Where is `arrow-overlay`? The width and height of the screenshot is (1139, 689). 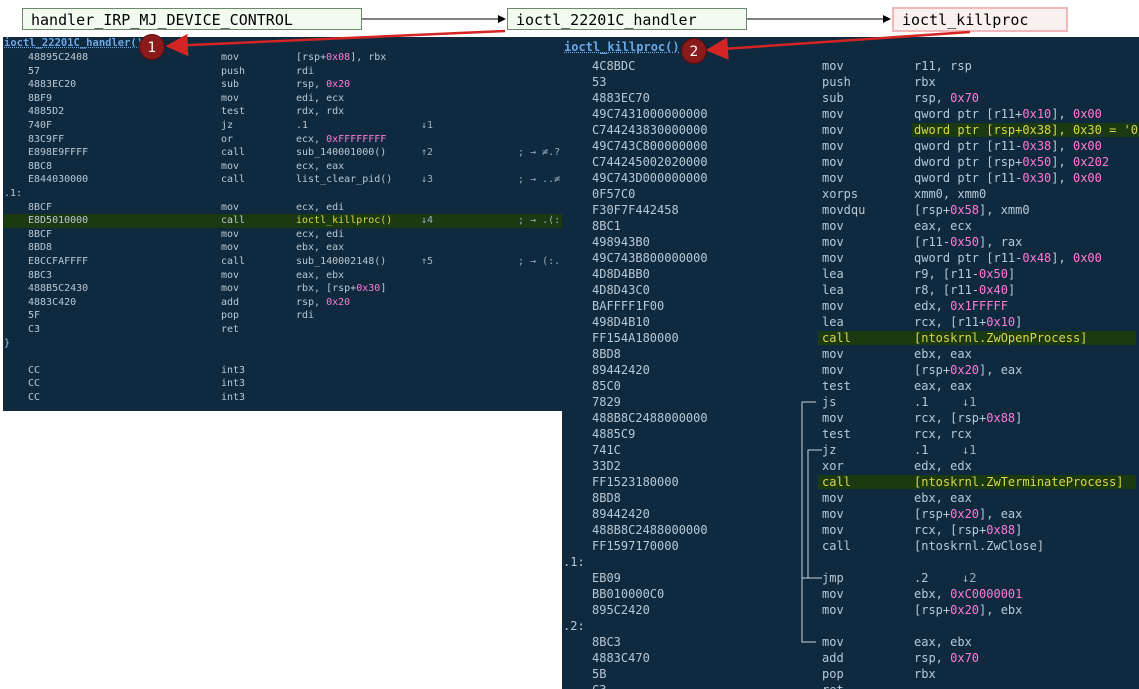
arrow-overlay is located at coordinates (568, 37).